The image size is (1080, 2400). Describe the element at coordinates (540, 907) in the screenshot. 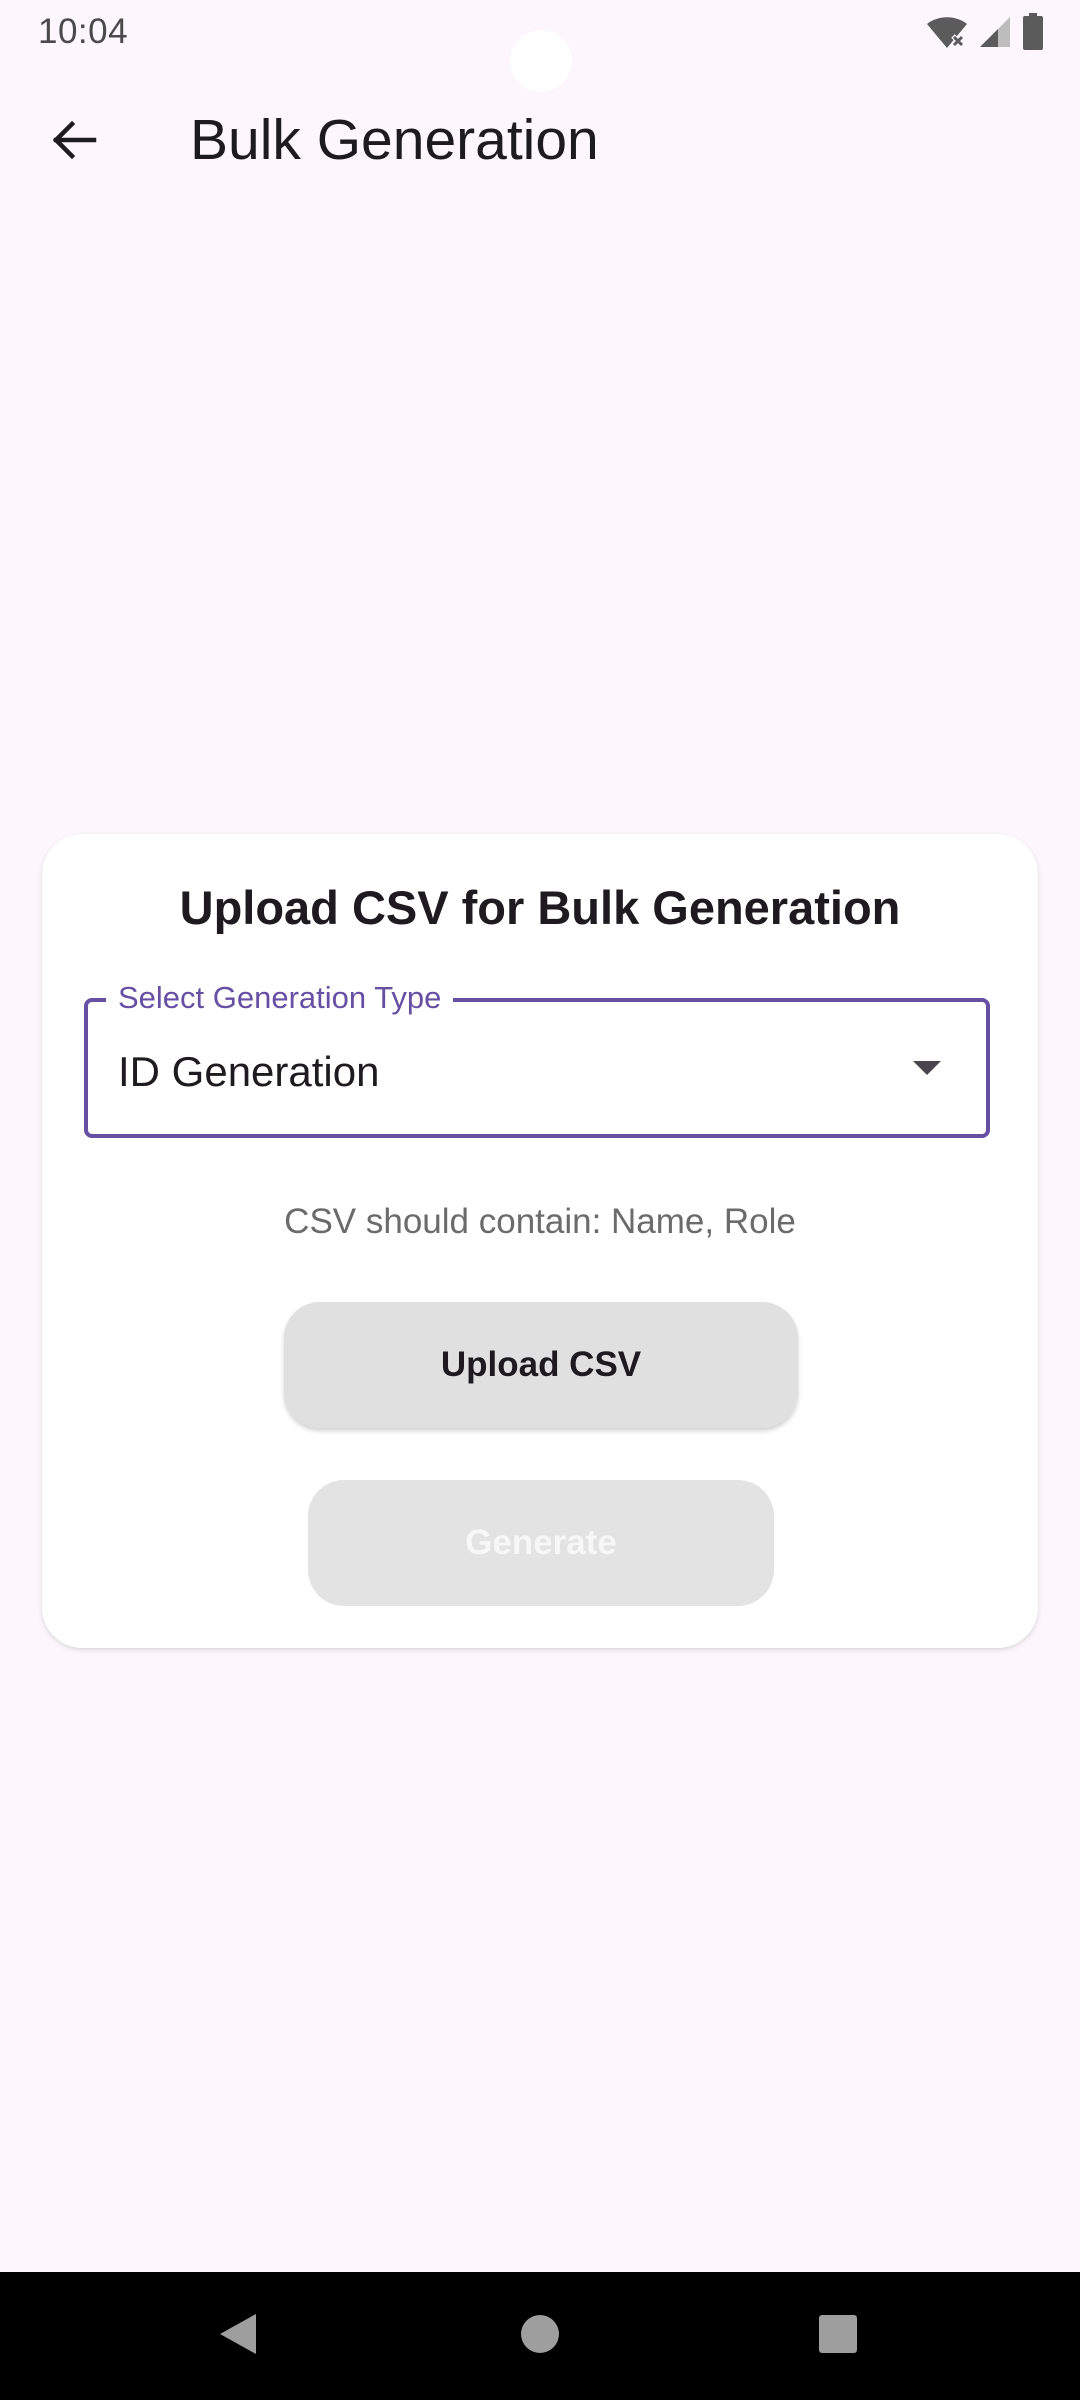

I see `card-title: Upload CSV for Bulk Generation` at that location.